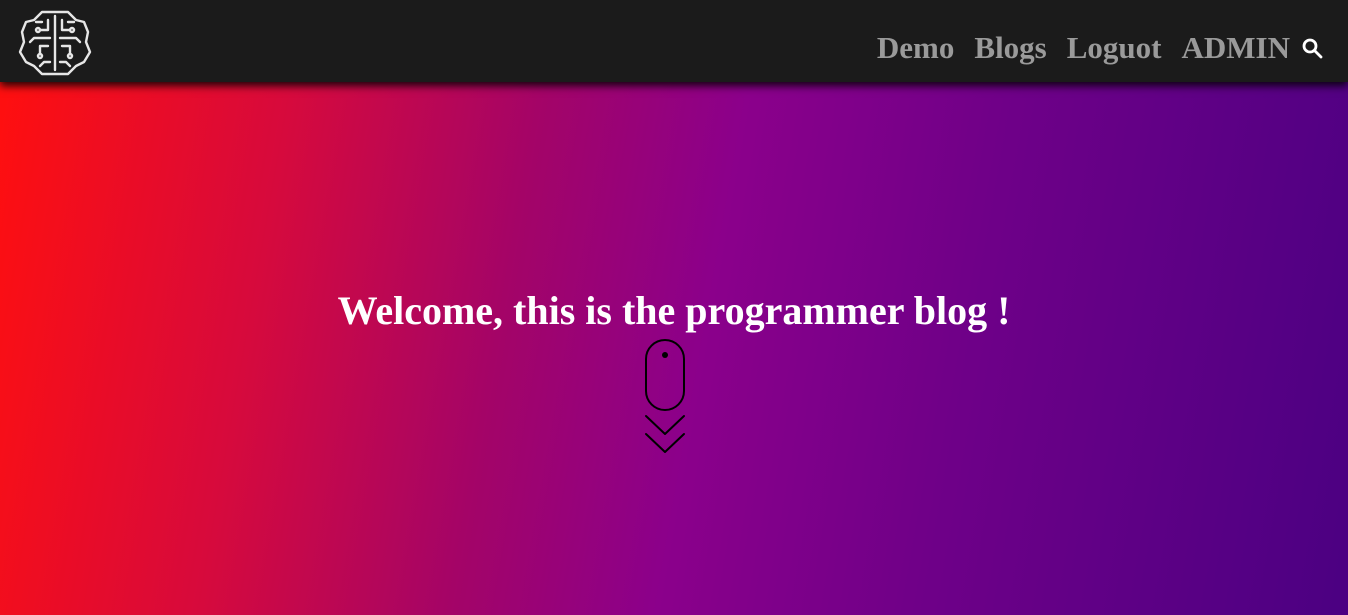  What do you see at coordinates (915, 48) in the screenshot?
I see `nav-link-demo: Demo` at bounding box center [915, 48].